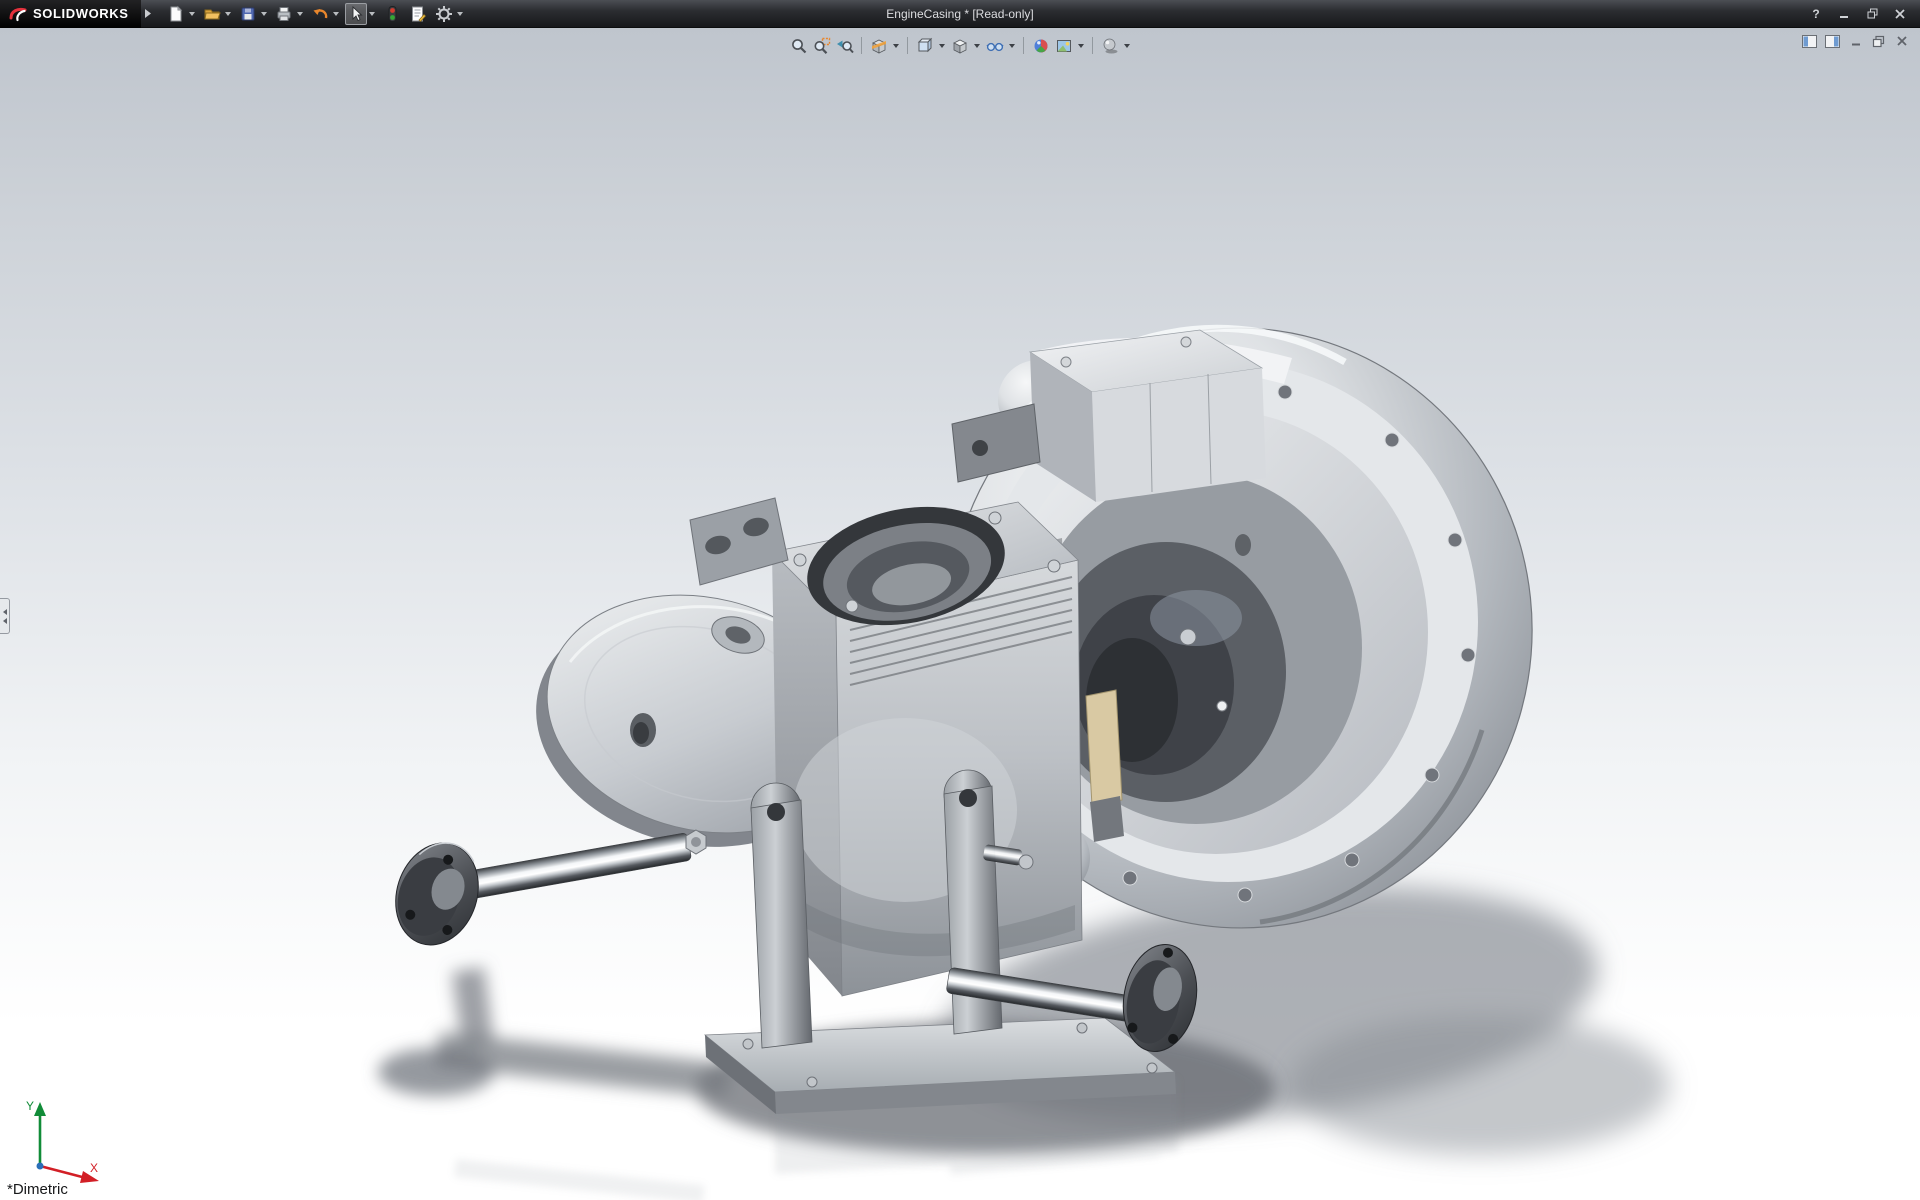 This screenshot has height=1200, width=1920. I want to click on magnifier-icon, so click(798, 45).